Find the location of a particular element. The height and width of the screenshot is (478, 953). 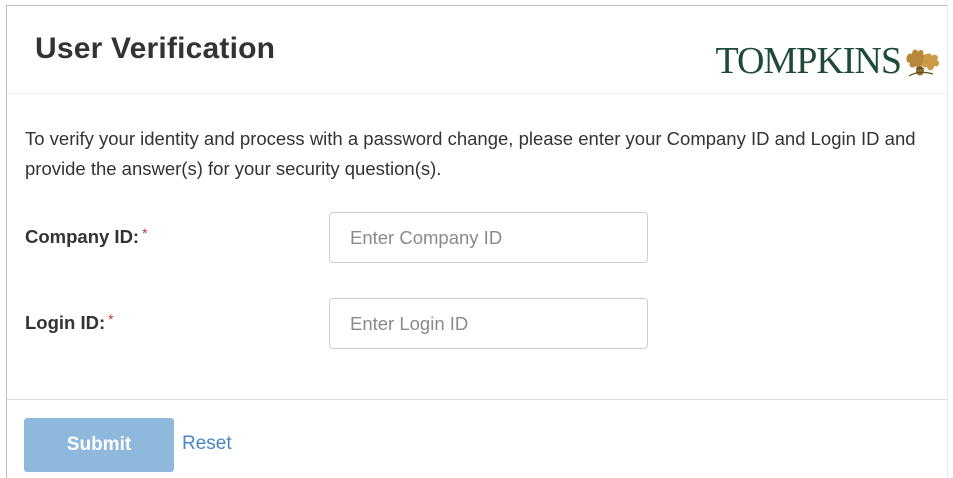

company-id-label: Company ID: * is located at coordinates (86, 236).